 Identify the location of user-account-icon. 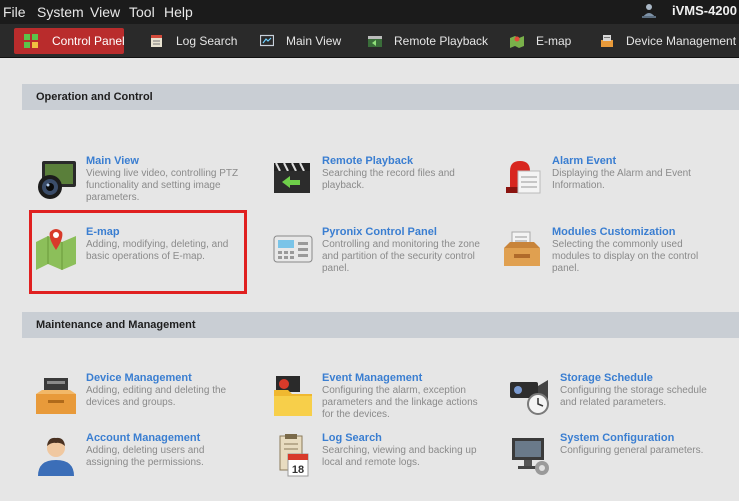
(56, 456).